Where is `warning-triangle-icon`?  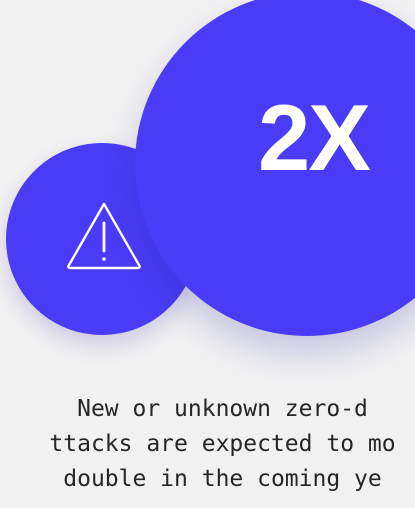 warning-triangle-icon is located at coordinates (104, 236).